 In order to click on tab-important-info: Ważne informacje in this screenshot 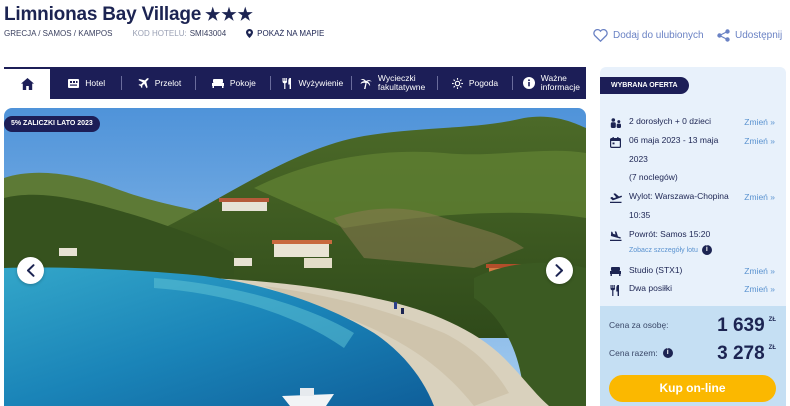, I will do `click(549, 83)`.